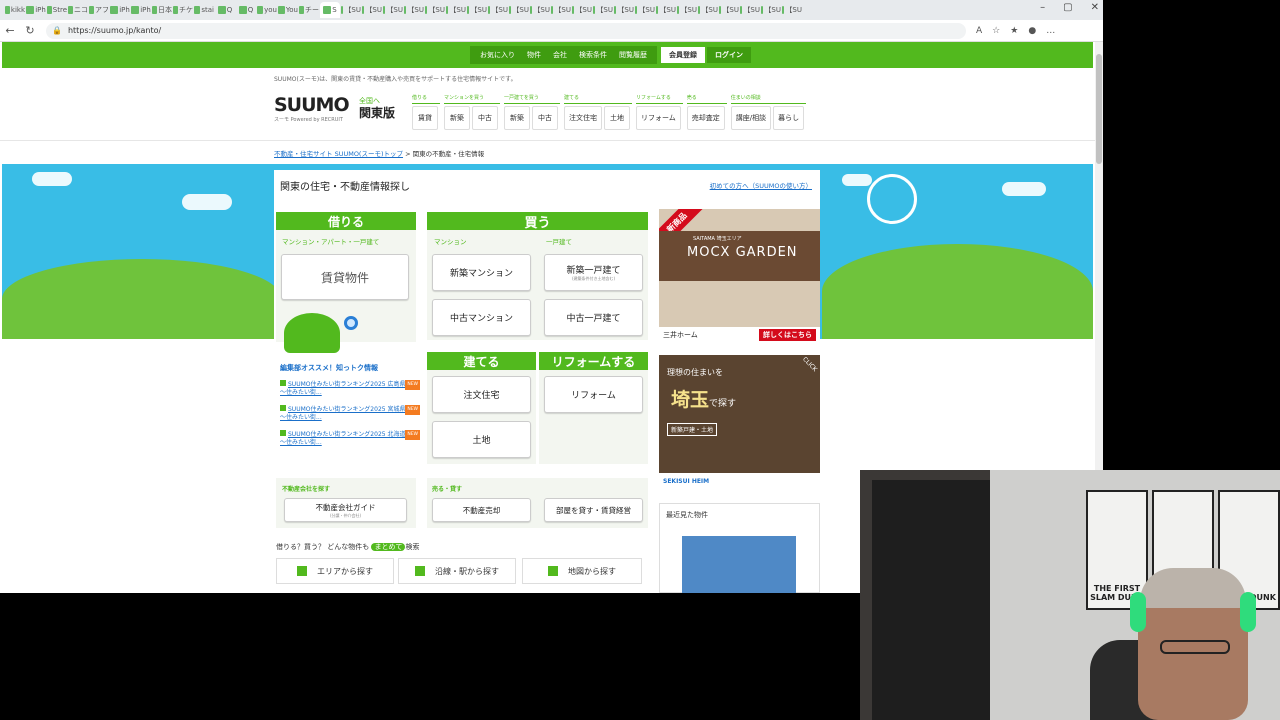 The width and height of the screenshot is (1280, 720). Describe the element at coordinates (593, 317) in the screenshot. I see `used-house-button: 中古一戸建て` at that location.